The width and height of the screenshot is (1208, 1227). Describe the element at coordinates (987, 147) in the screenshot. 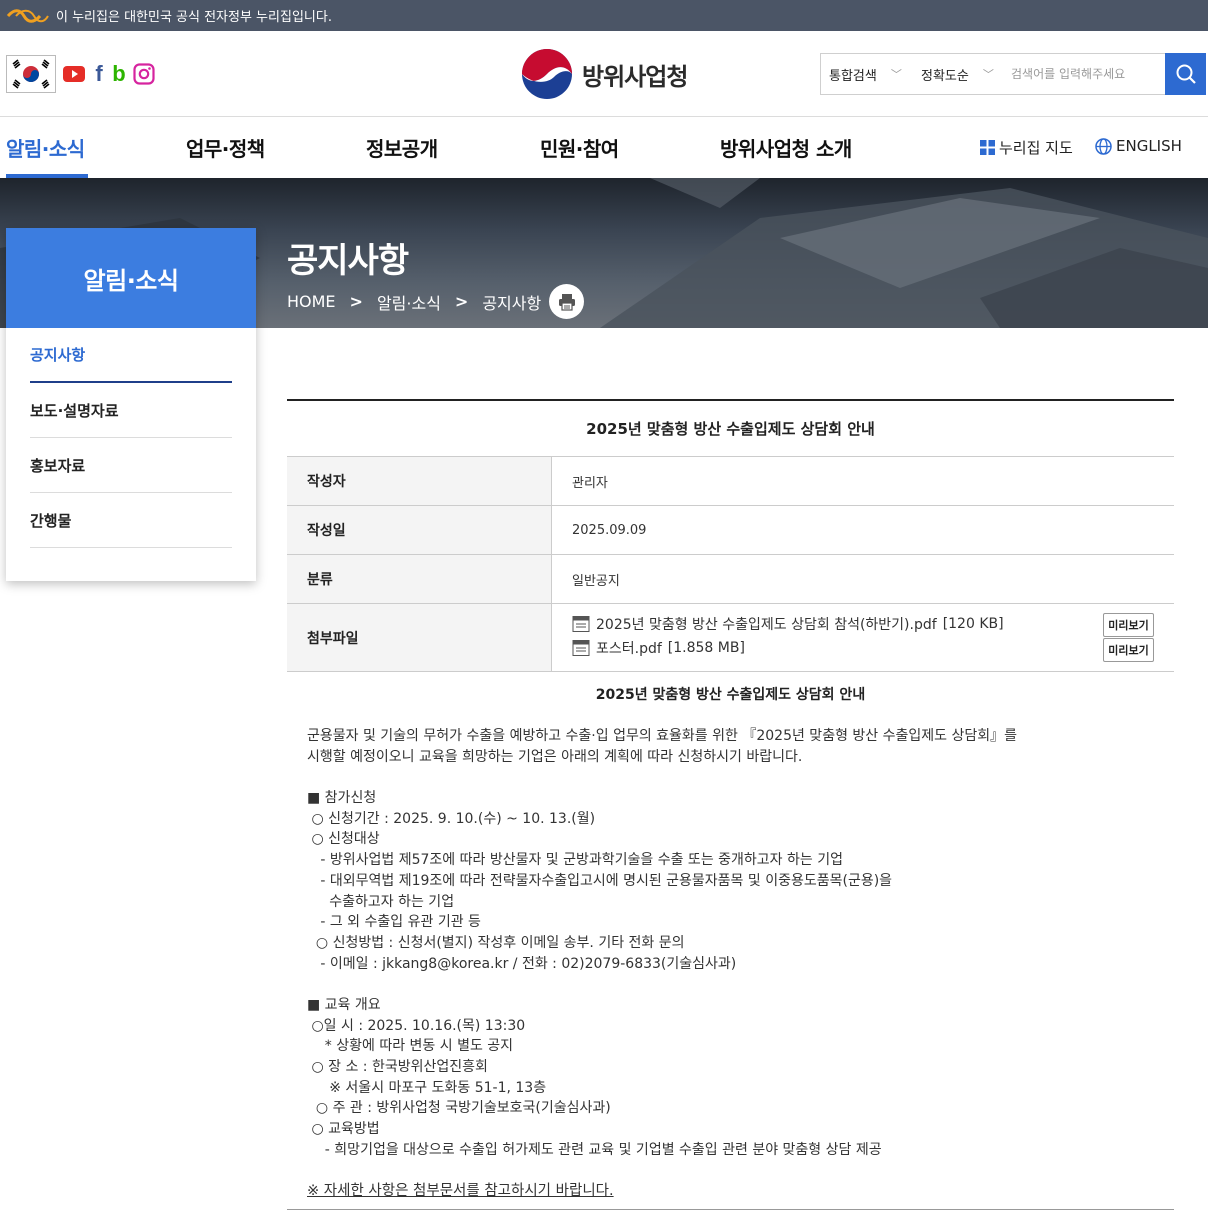

I see `grid-icon` at that location.